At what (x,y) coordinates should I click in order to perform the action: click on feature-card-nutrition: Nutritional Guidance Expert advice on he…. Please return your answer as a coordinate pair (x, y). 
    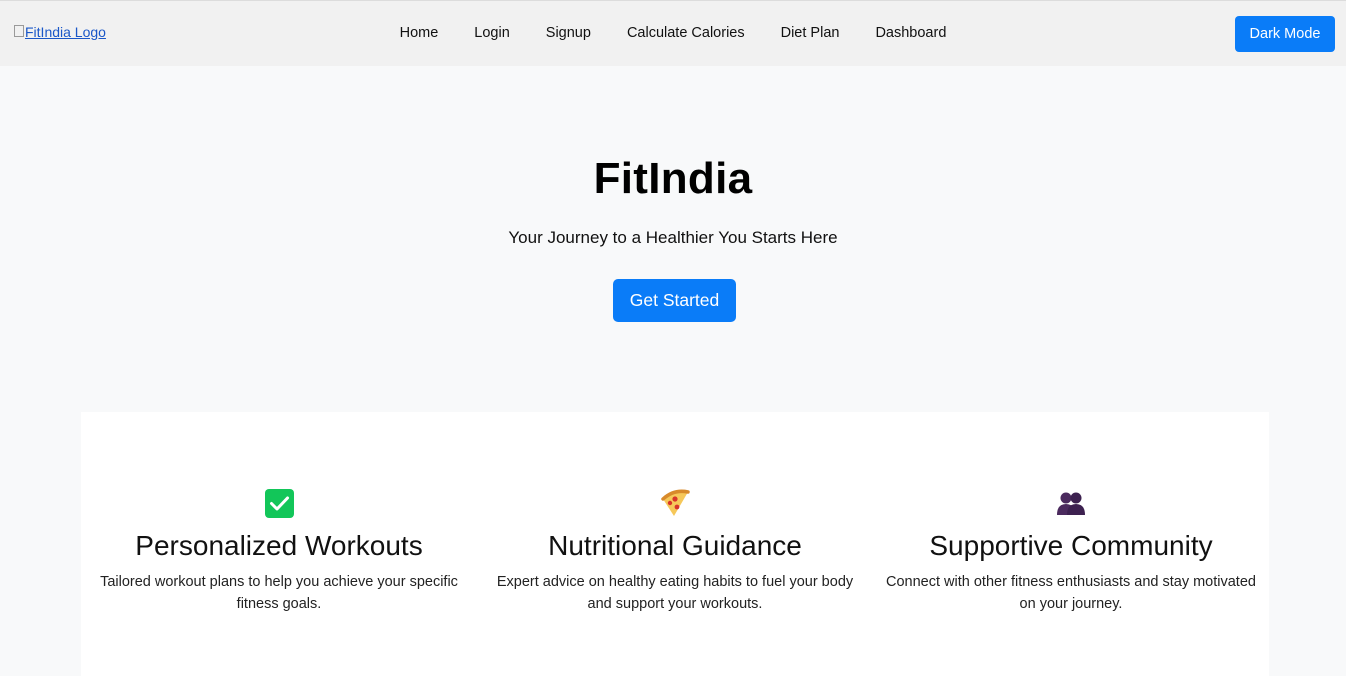
    Looking at the image, I should click on (675, 550).